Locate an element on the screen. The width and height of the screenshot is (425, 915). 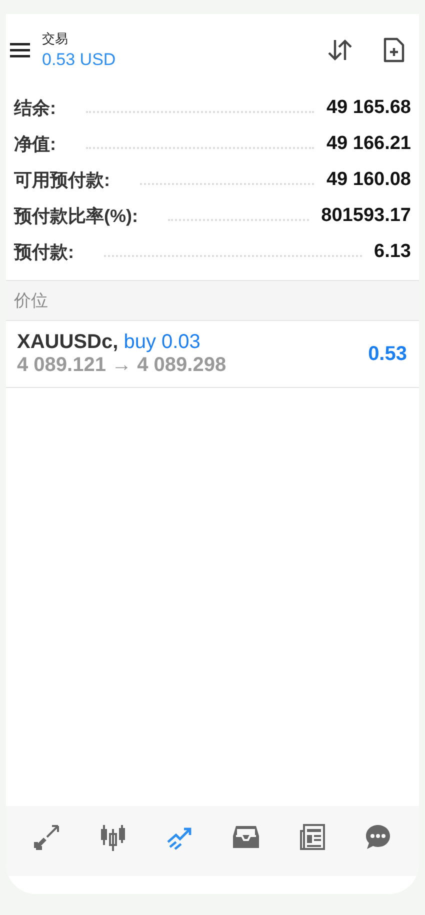
inbox-icon is located at coordinates (246, 837).